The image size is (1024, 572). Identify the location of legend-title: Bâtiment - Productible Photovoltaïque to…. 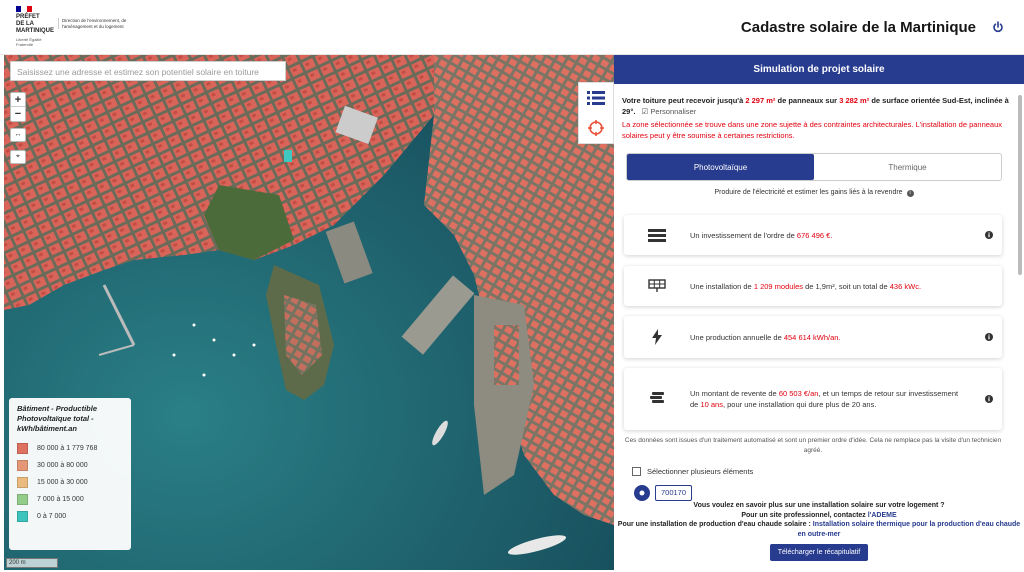
(57, 418).